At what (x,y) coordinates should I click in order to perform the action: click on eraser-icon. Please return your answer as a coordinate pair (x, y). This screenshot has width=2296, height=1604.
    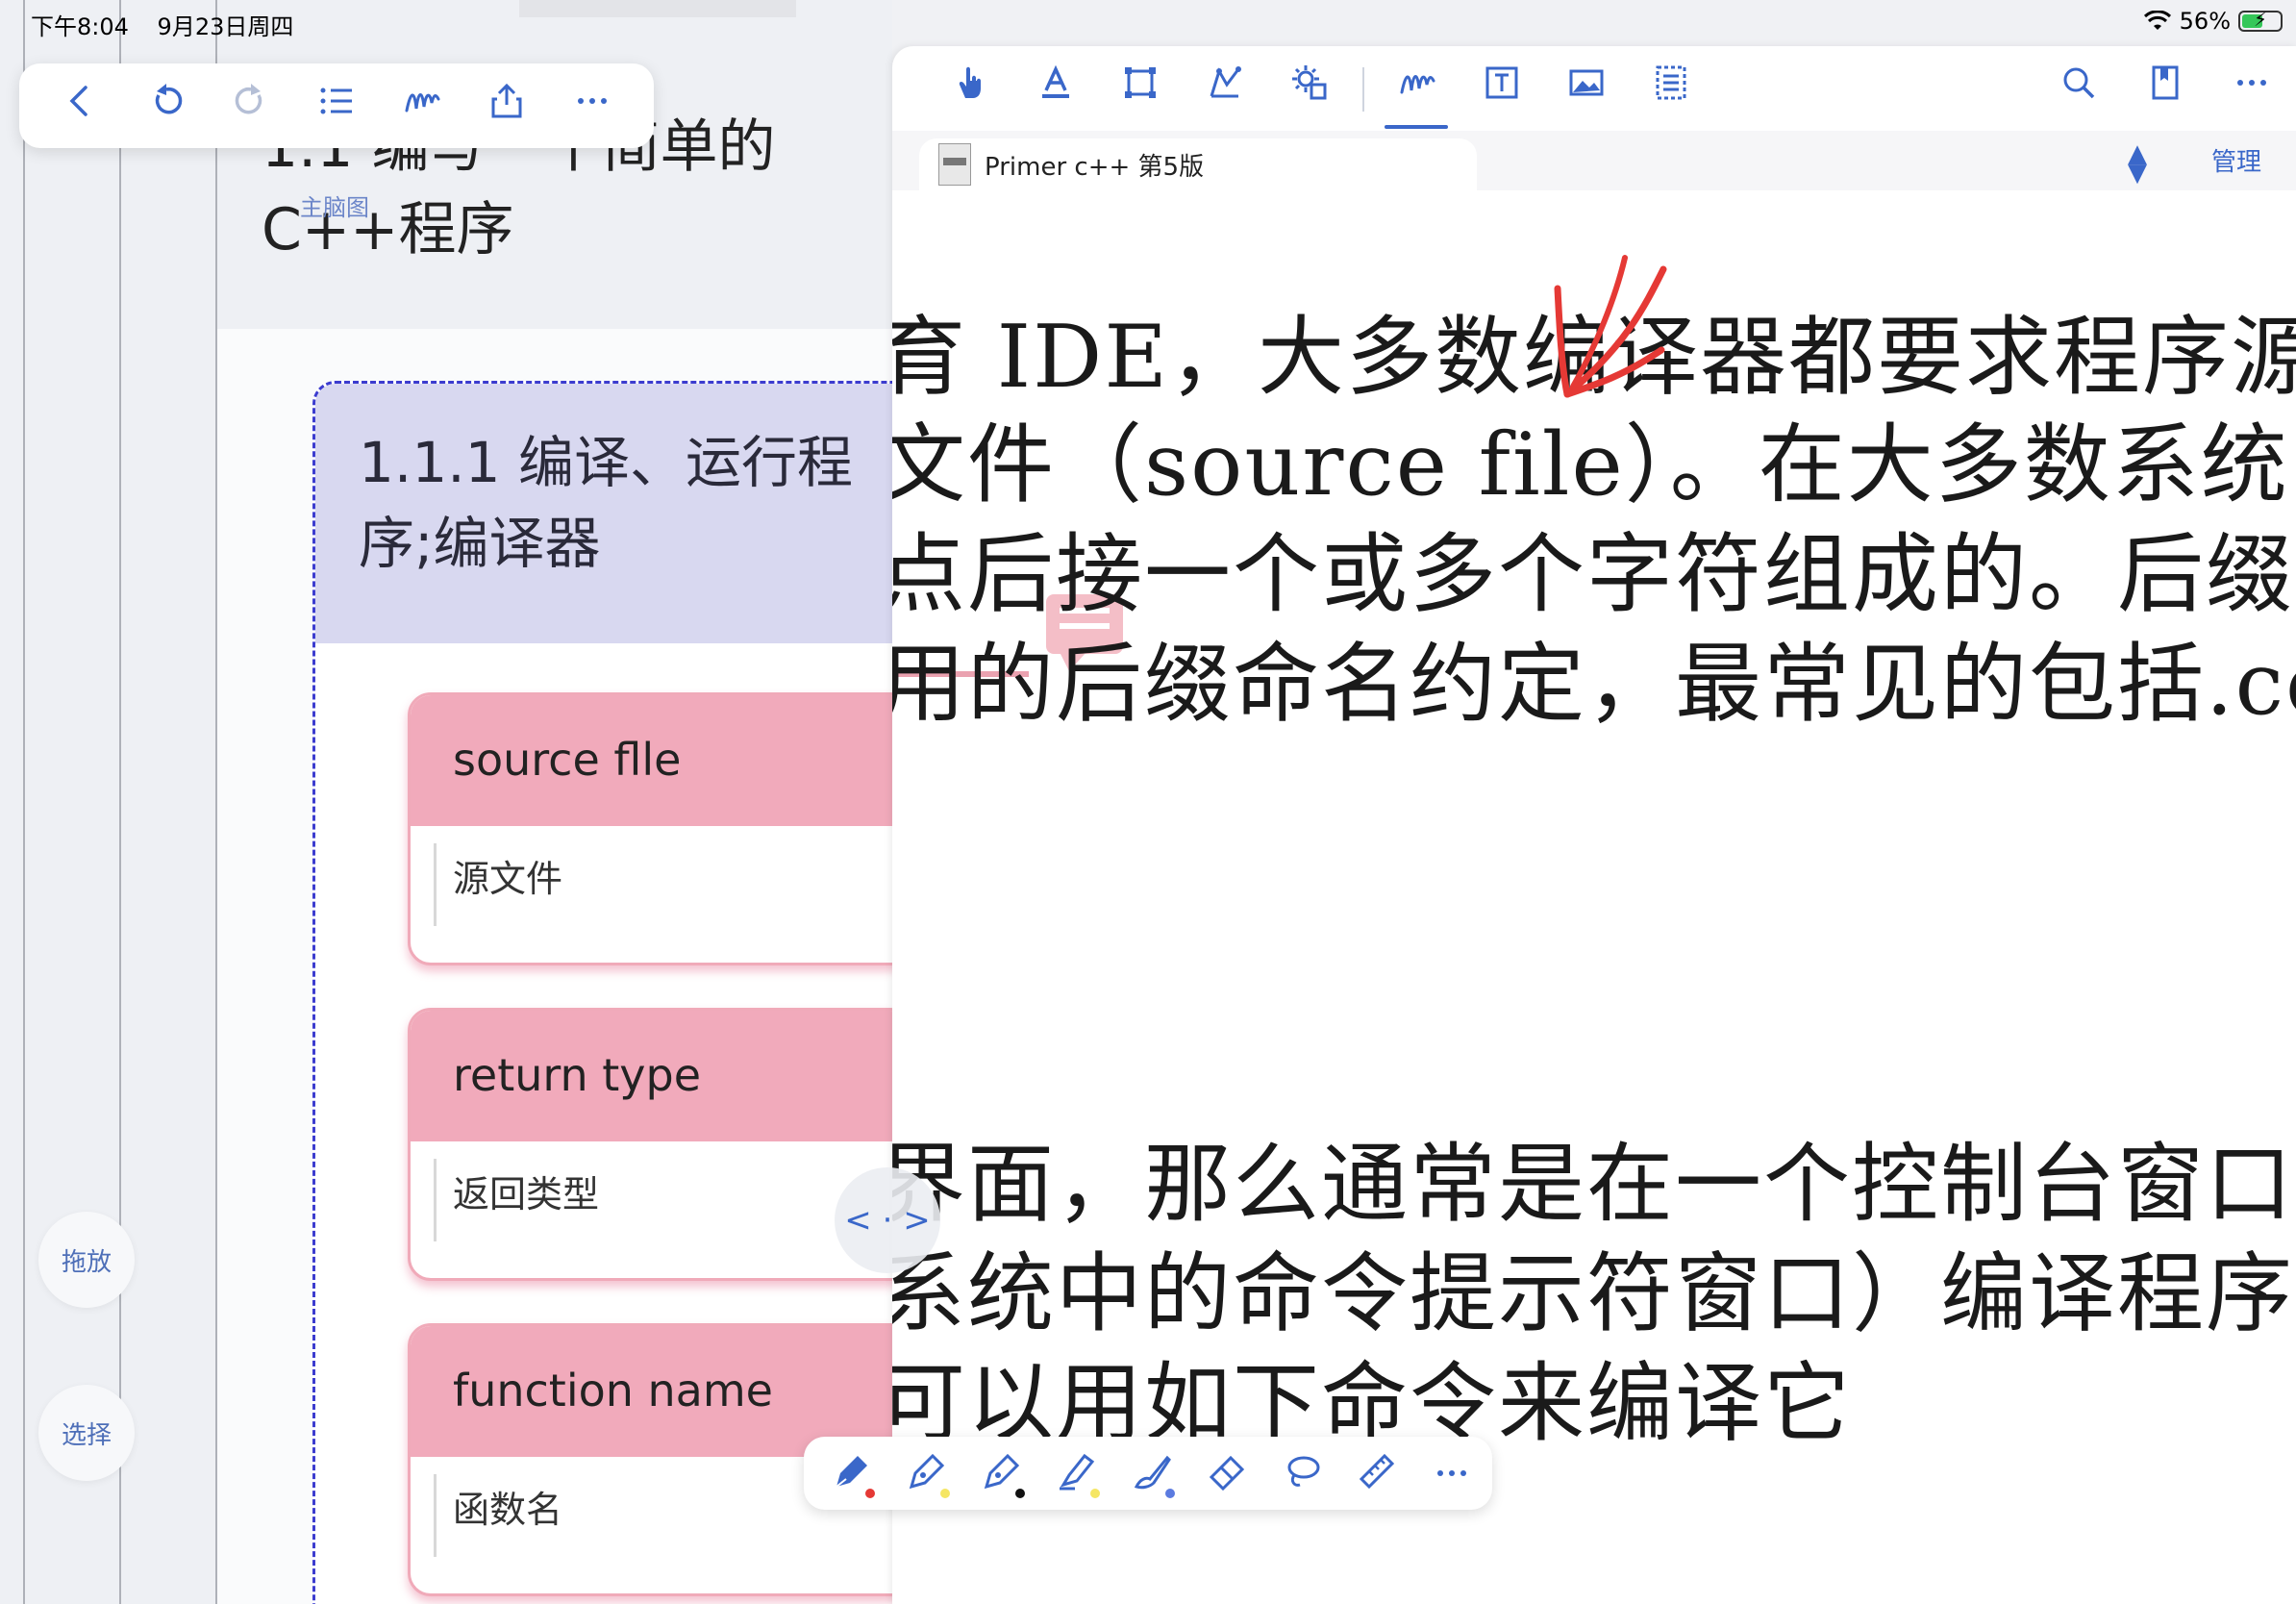
    Looking at the image, I should click on (1227, 1474).